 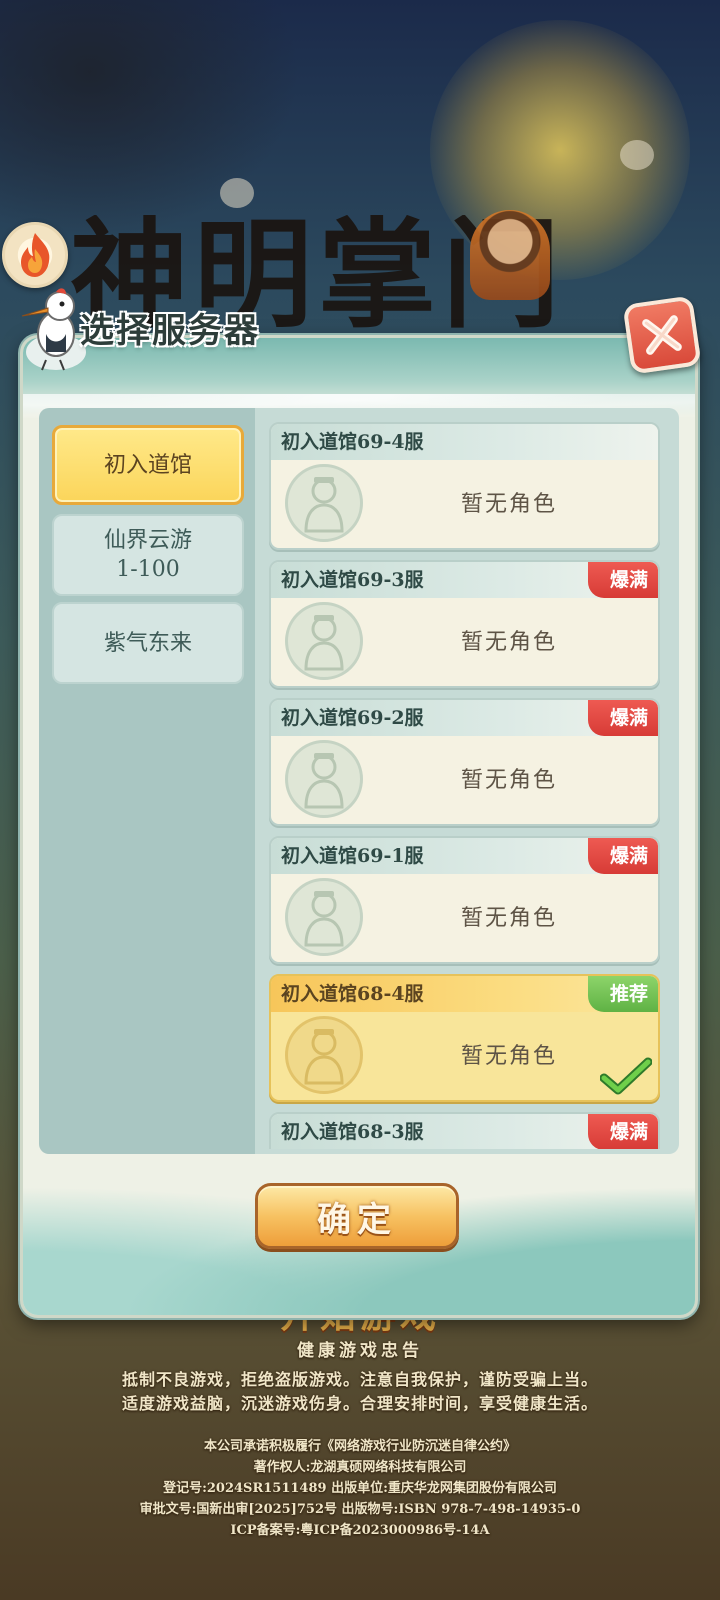 What do you see at coordinates (357, 1216) in the screenshot?
I see `confirm-button: 确定` at bounding box center [357, 1216].